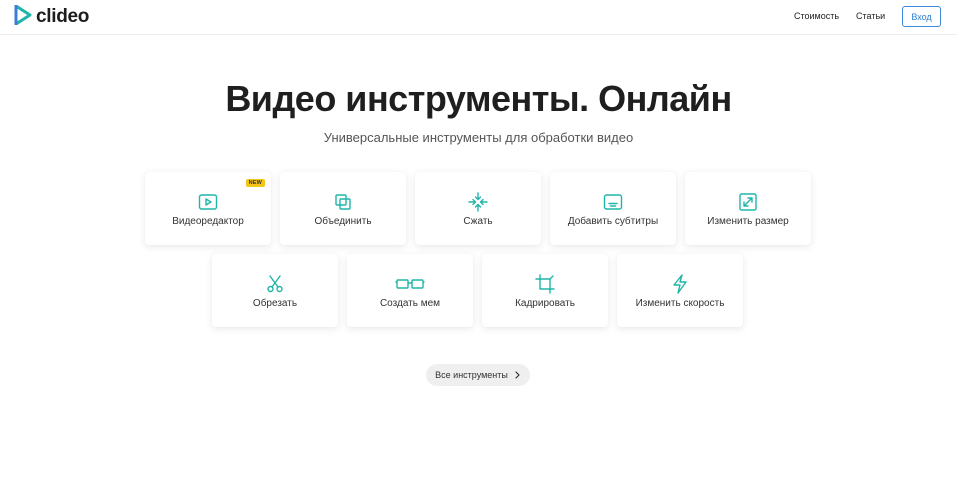 The image size is (957, 478). What do you see at coordinates (63, 16) in the screenshot?
I see `logo-text: clideo` at bounding box center [63, 16].